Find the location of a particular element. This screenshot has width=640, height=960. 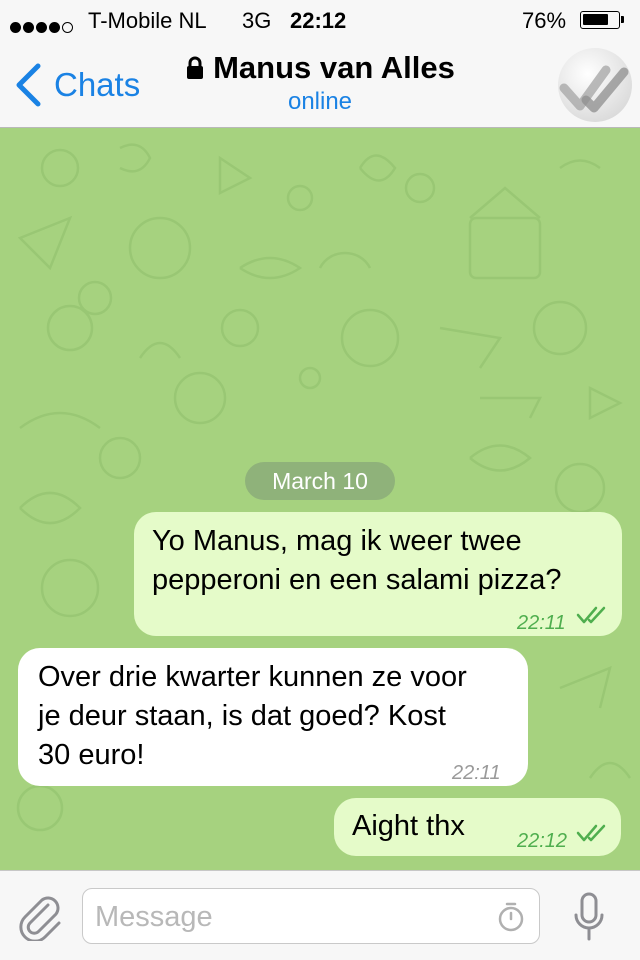

contact-status: online is located at coordinates (320, 101).